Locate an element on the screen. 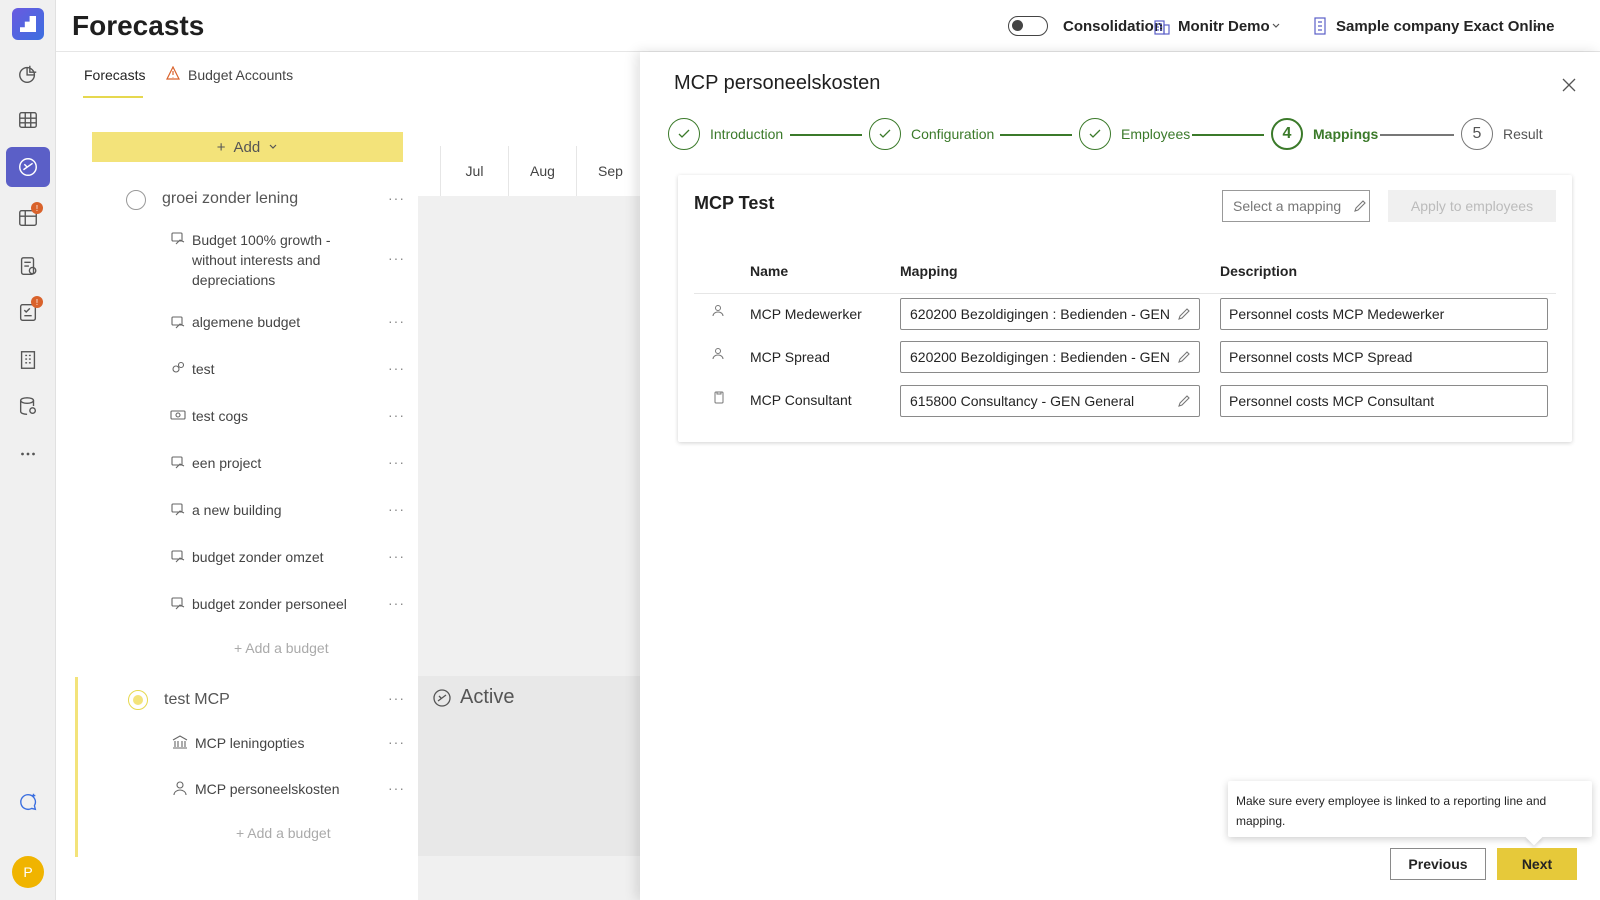  building-icon is located at coordinates (28, 360).